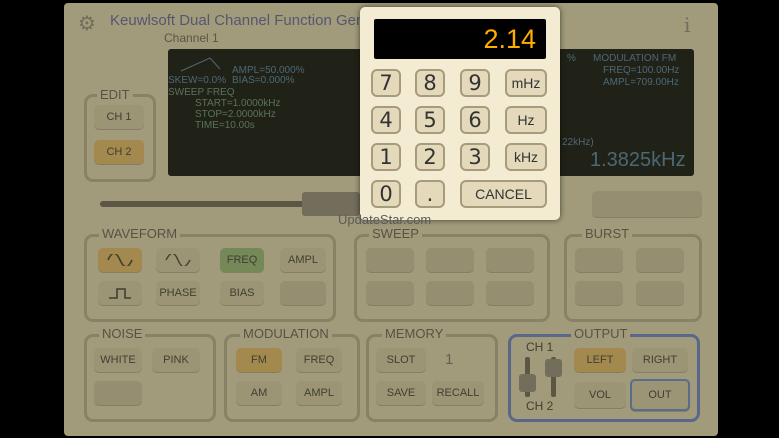 Image resolution: width=779 pixels, height=438 pixels. I want to click on key-8: 8, so click(430, 83).